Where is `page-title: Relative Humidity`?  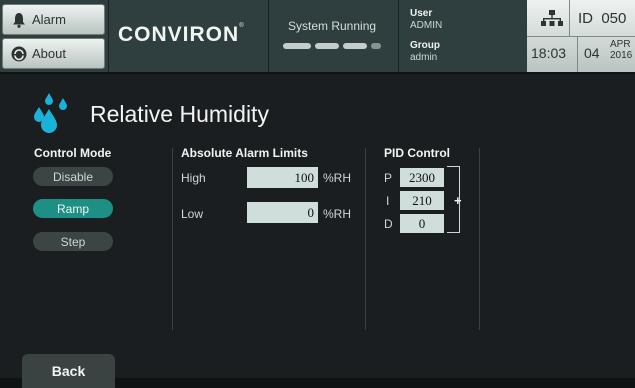
page-title: Relative Humidity is located at coordinates (179, 114).